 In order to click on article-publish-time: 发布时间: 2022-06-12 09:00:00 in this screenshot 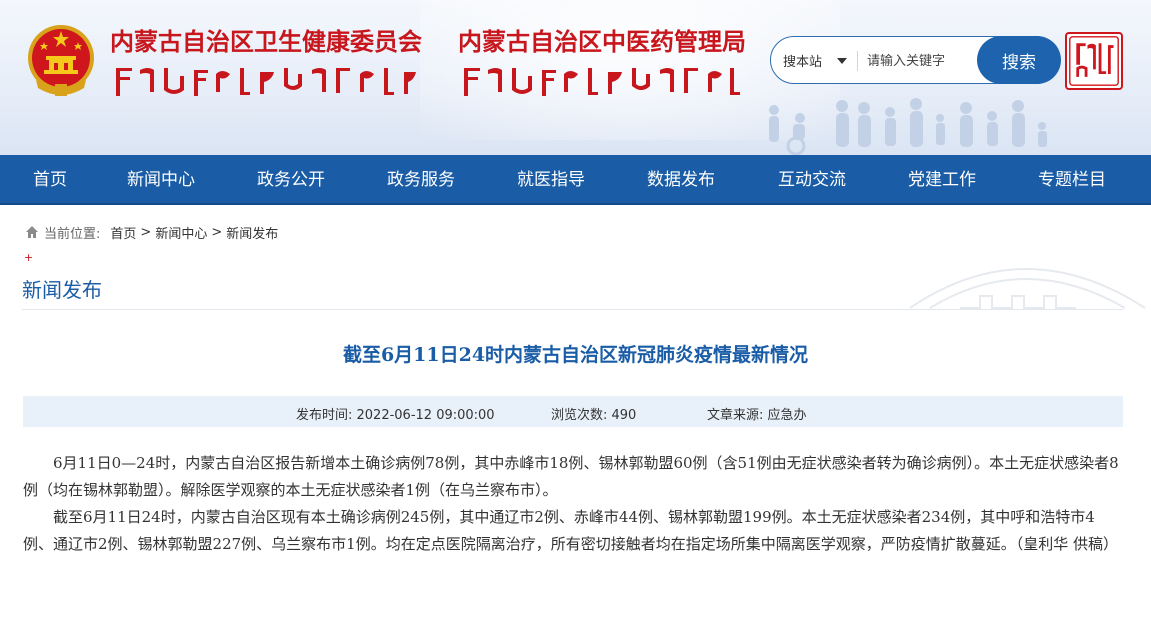, I will do `click(395, 415)`.